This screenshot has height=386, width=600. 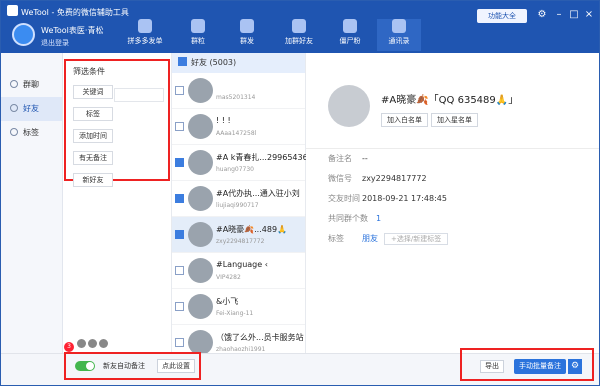 I want to click on auto-remark-panel: 新友自动备注 点此设置, so click(x=132, y=366).